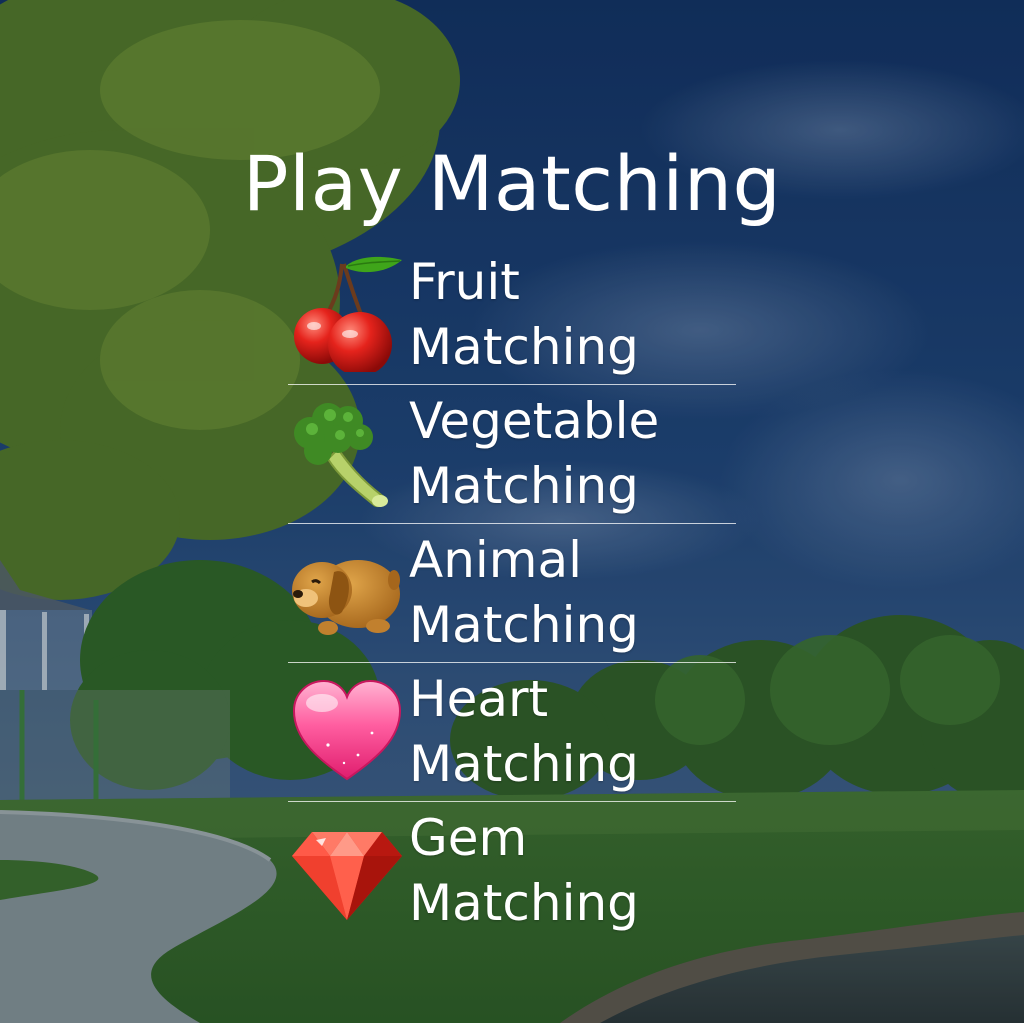  What do you see at coordinates (347, 730) in the screenshot?
I see `heart-icon` at bounding box center [347, 730].